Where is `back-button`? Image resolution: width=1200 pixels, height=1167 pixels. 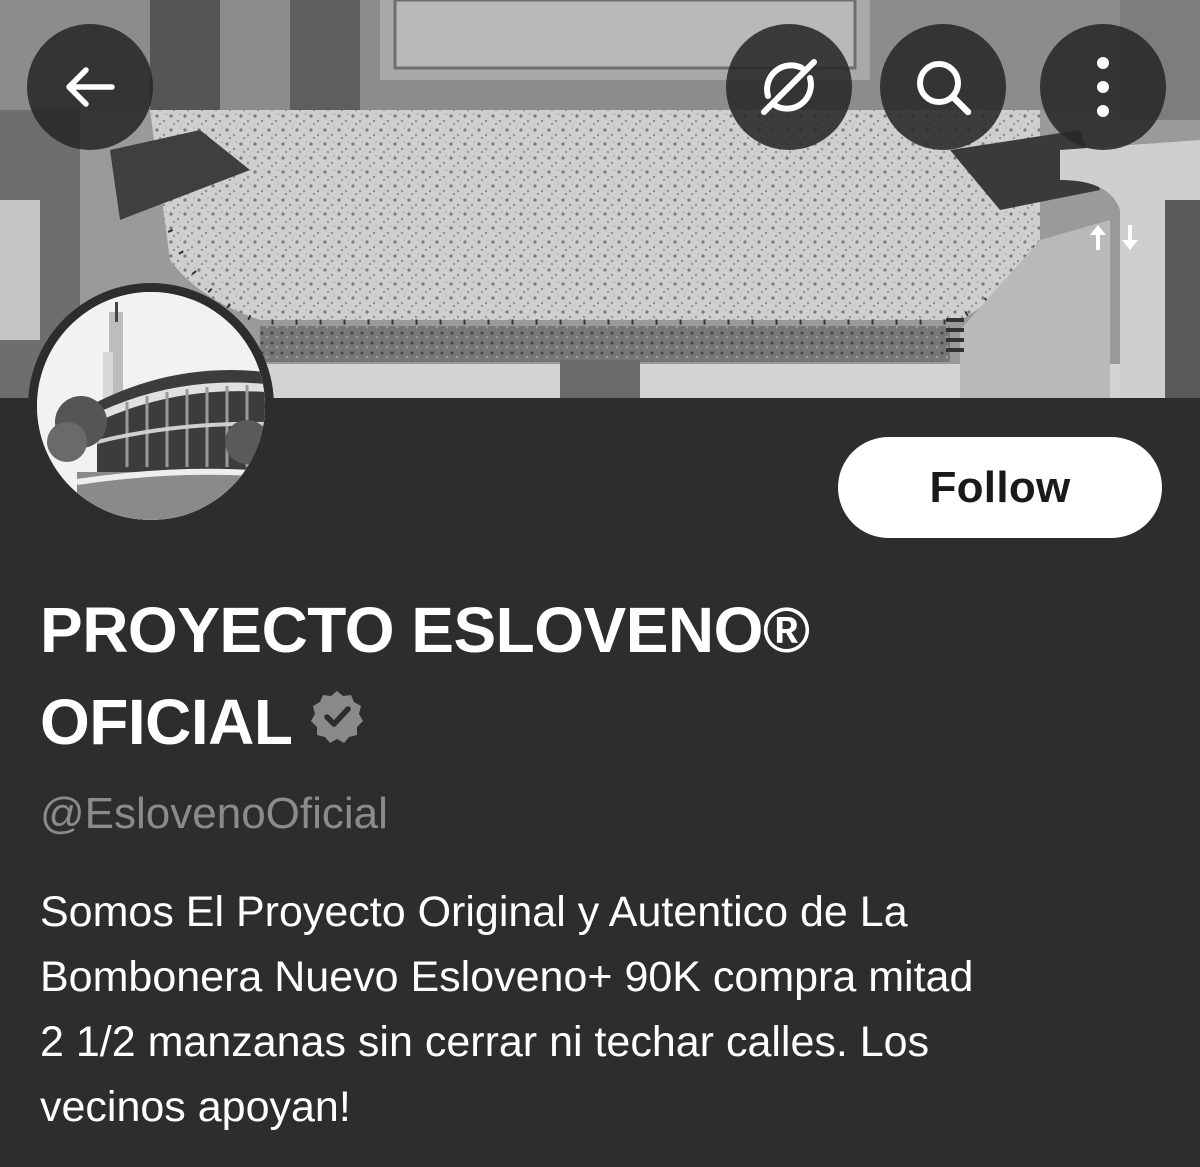
back-button is located at coordinates (90, 87).